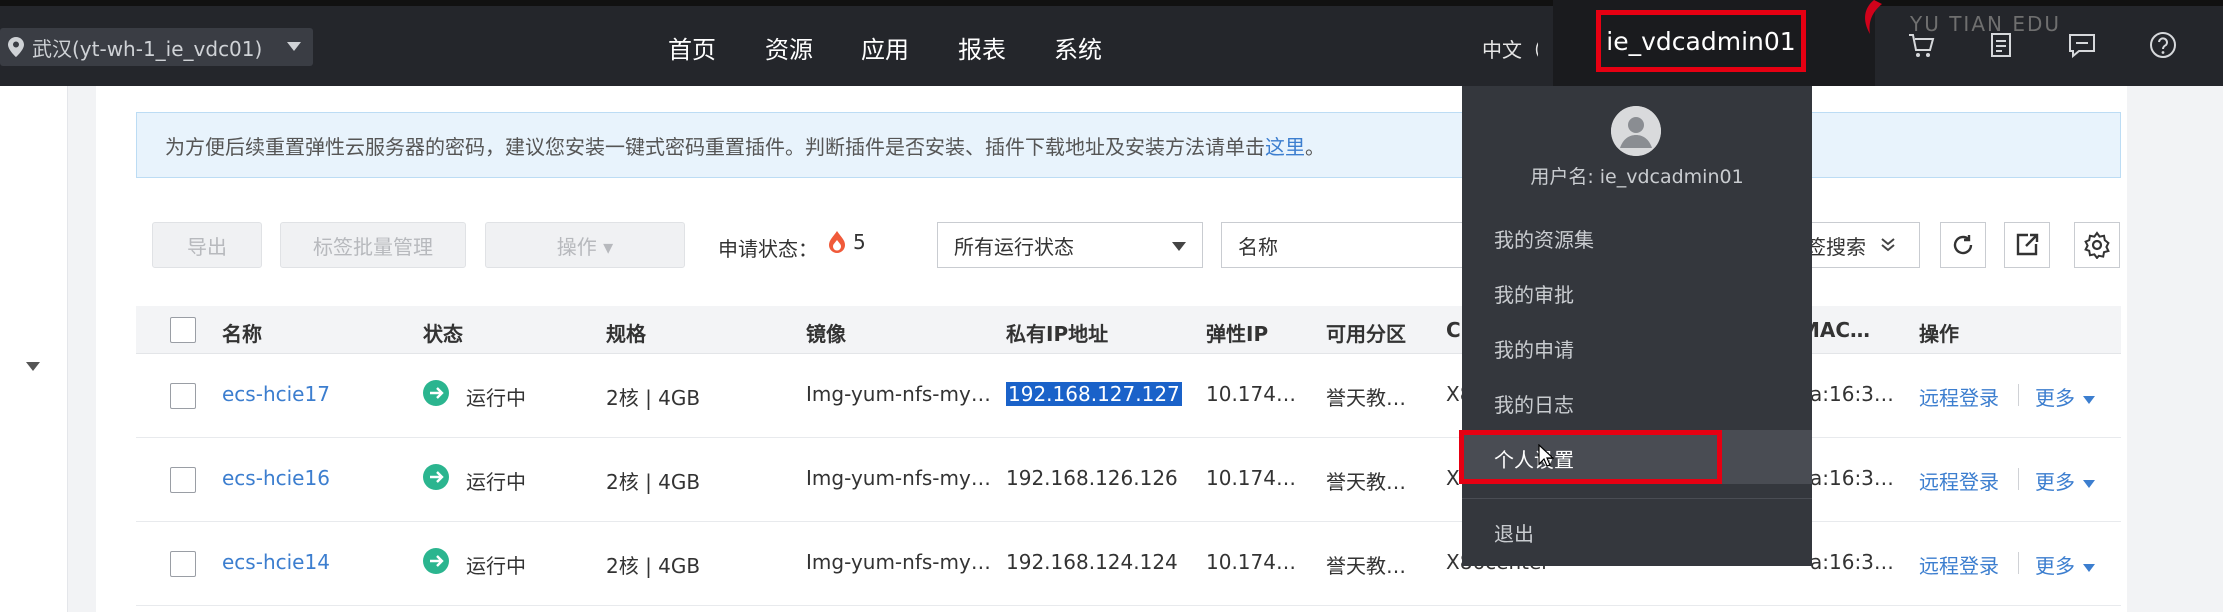 This screenshot has width=2223, height=612. I want to click on settings-button, so click(2097, 245).